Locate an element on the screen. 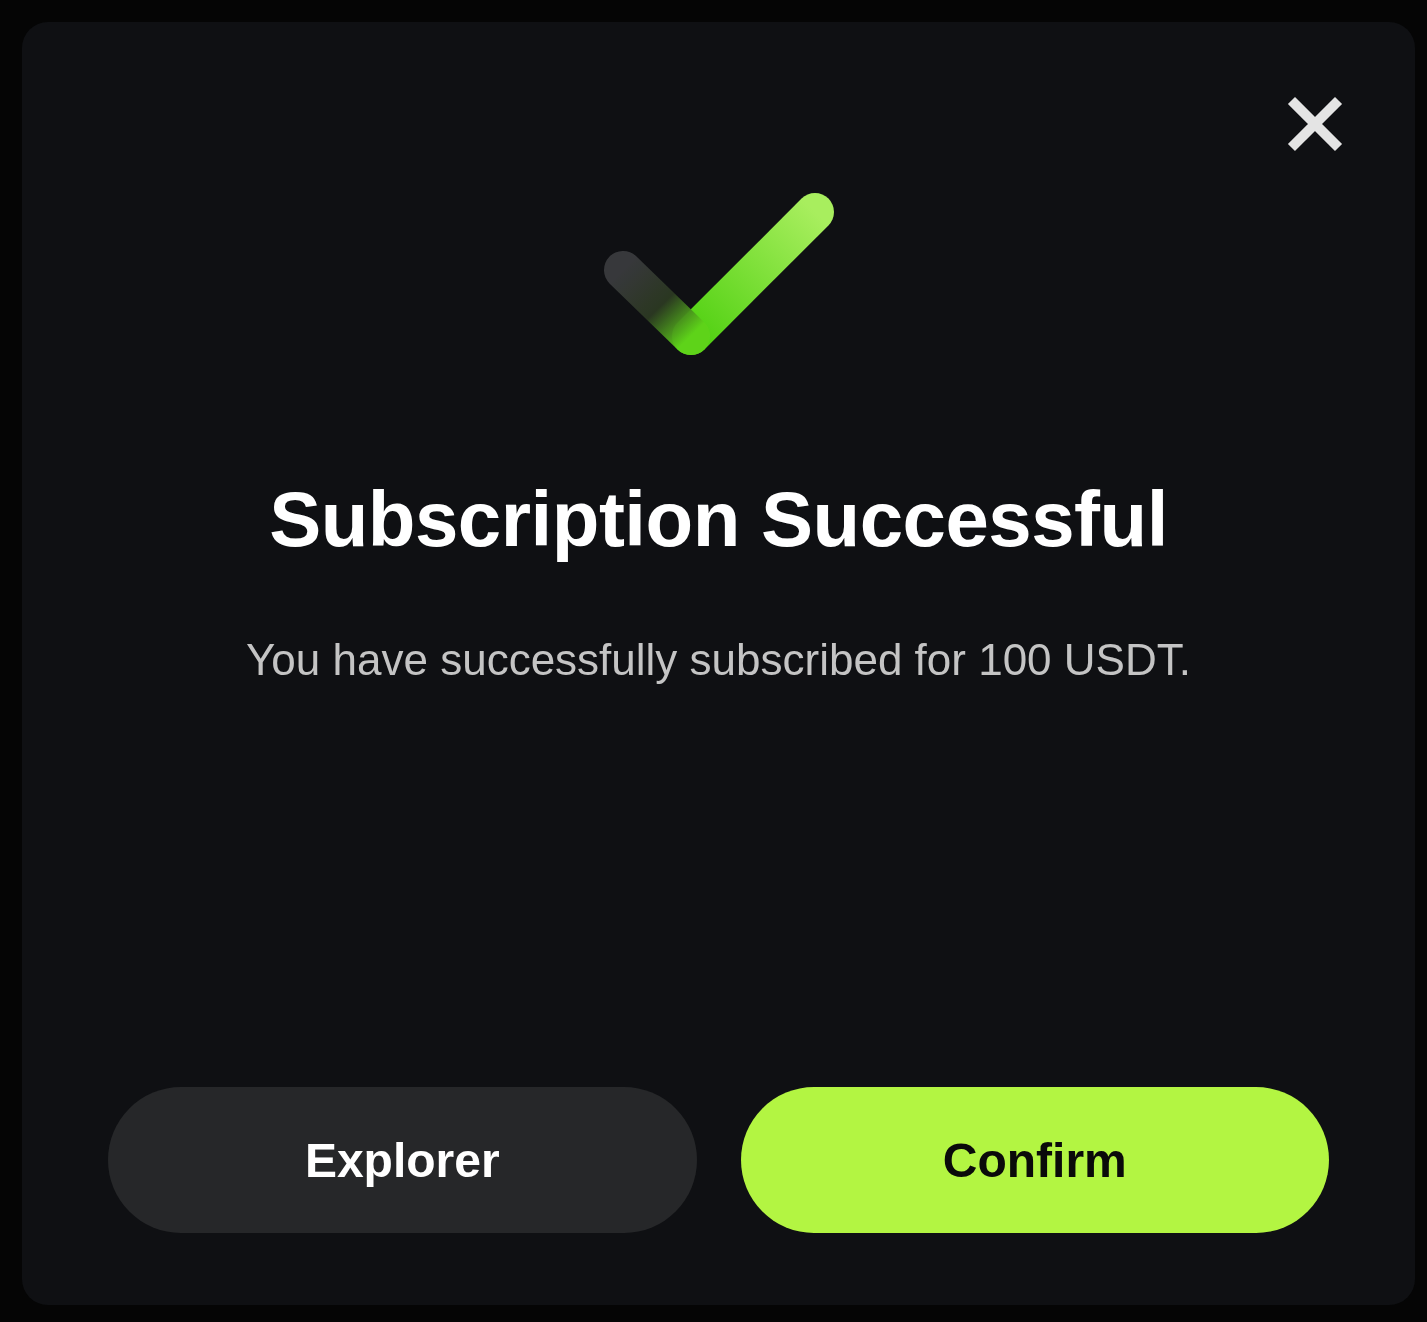 This screenshot has width=1427, height=1322. explorer-button: Explorer is located at coordinates (402, 1160).